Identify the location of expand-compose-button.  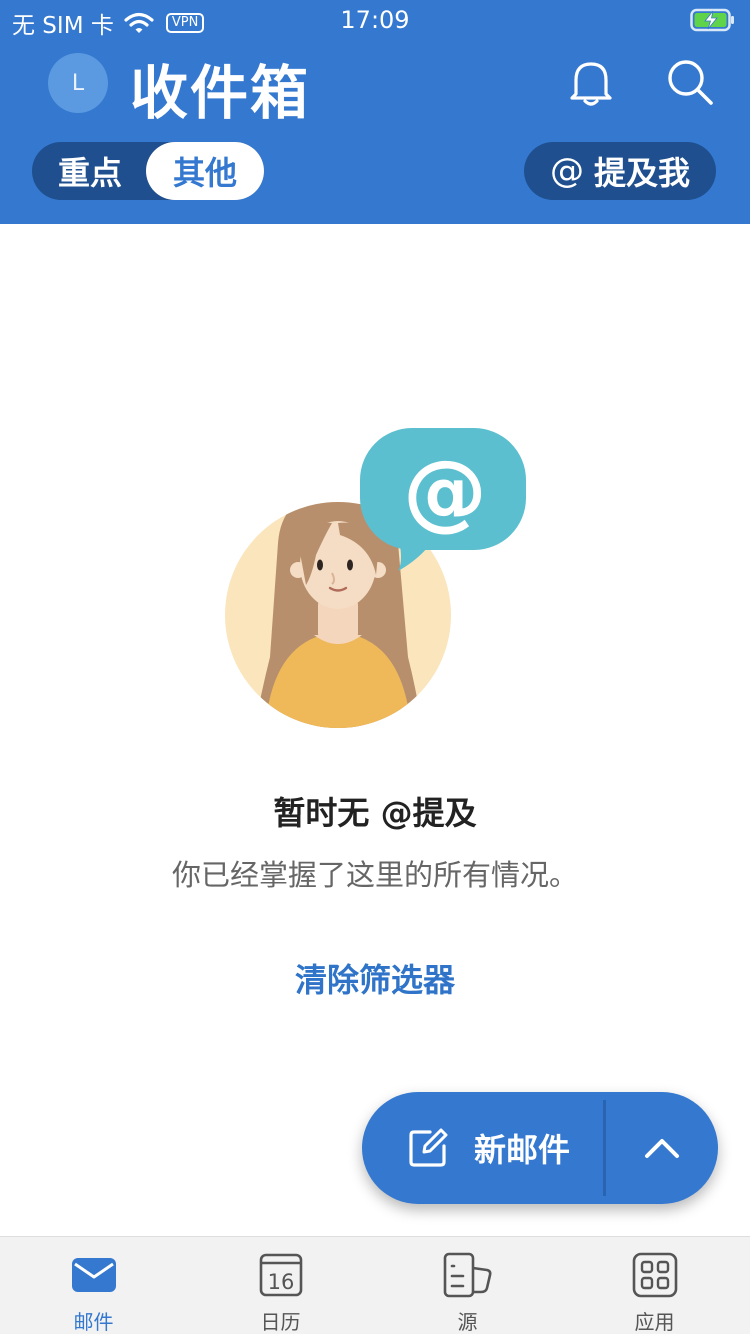
(662, 1148).